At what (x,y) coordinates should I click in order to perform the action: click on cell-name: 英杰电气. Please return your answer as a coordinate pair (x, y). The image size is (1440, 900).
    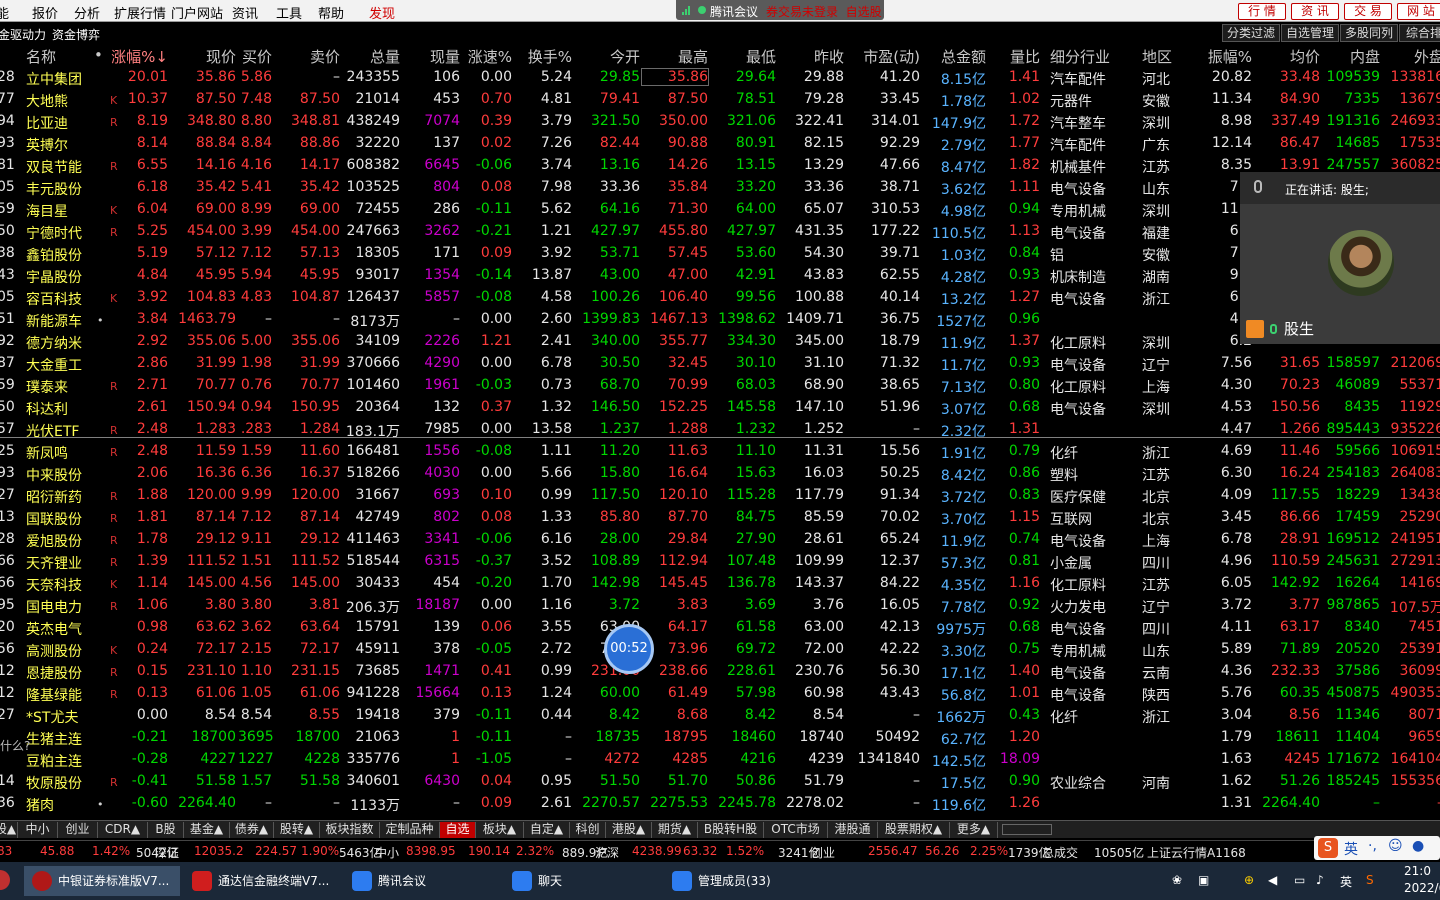
    Looking at the image, I should click on (59, 629).